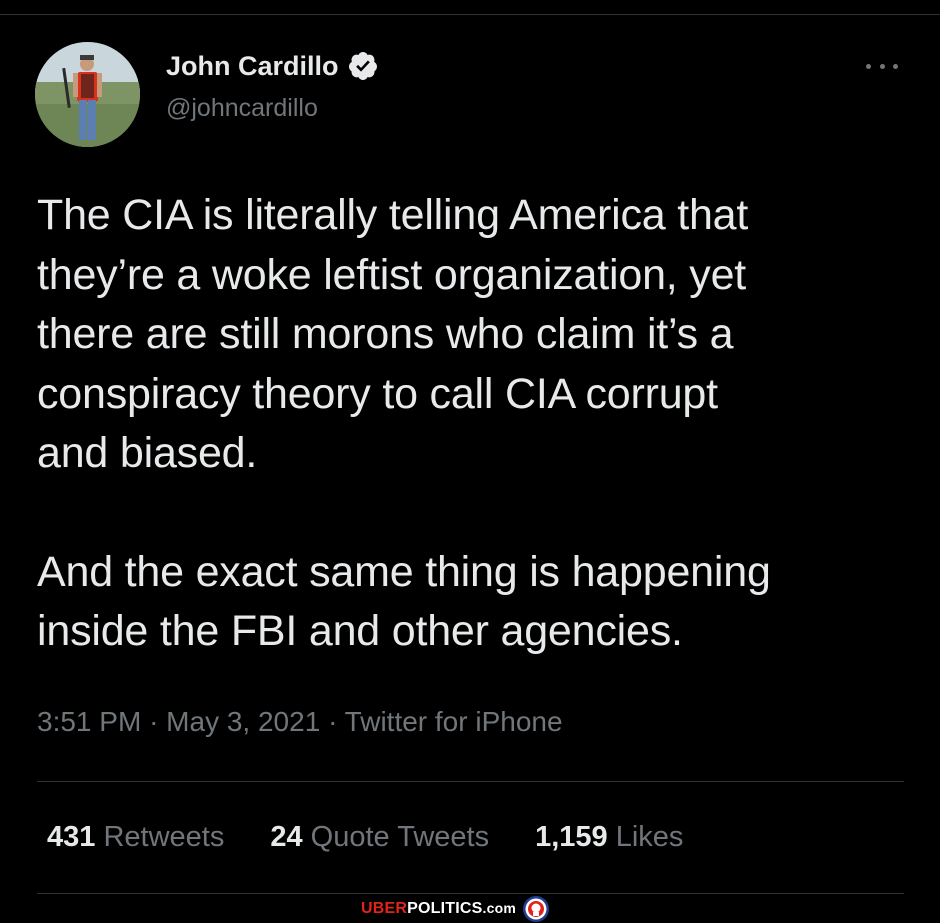  I want to click on tweet-time: 3:51 PM, so click(89, 721).